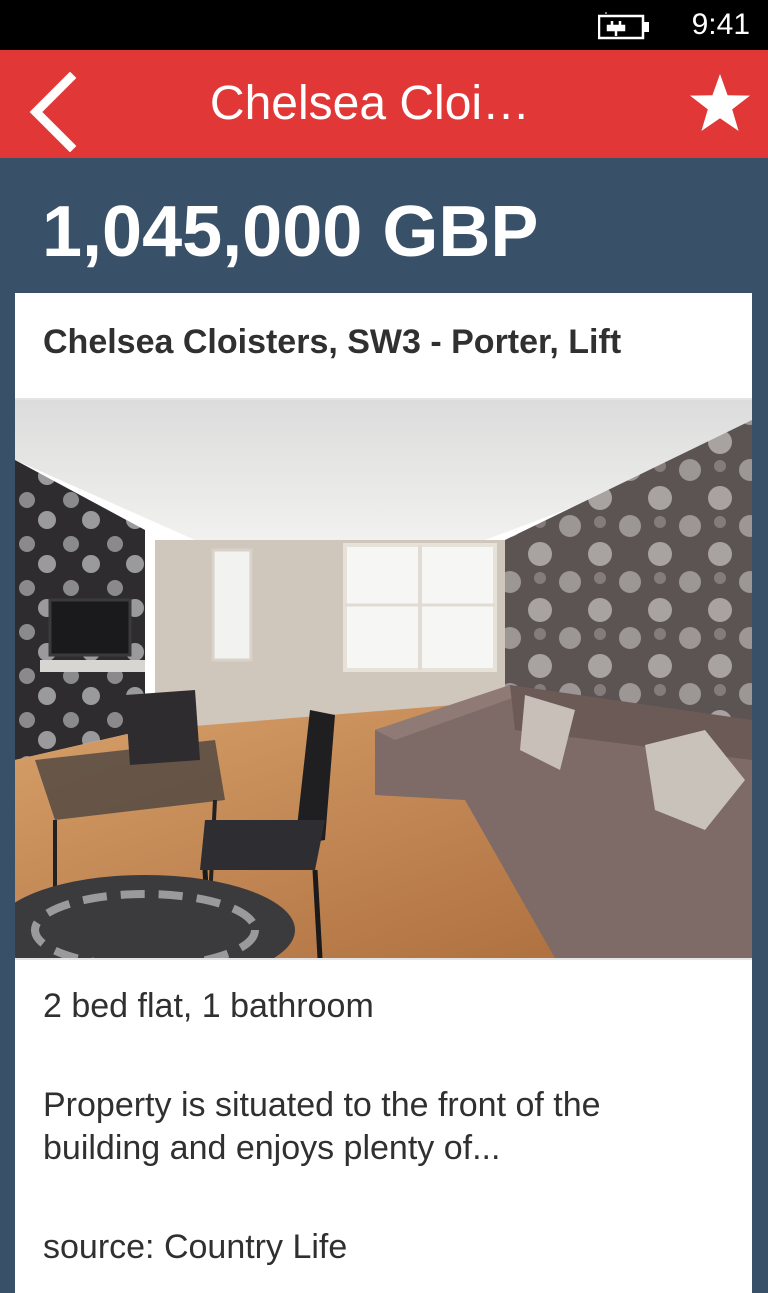 The width and height of the screenshot is (768, 1293). I want to click on status-time: 9:41, so click(720, 24).